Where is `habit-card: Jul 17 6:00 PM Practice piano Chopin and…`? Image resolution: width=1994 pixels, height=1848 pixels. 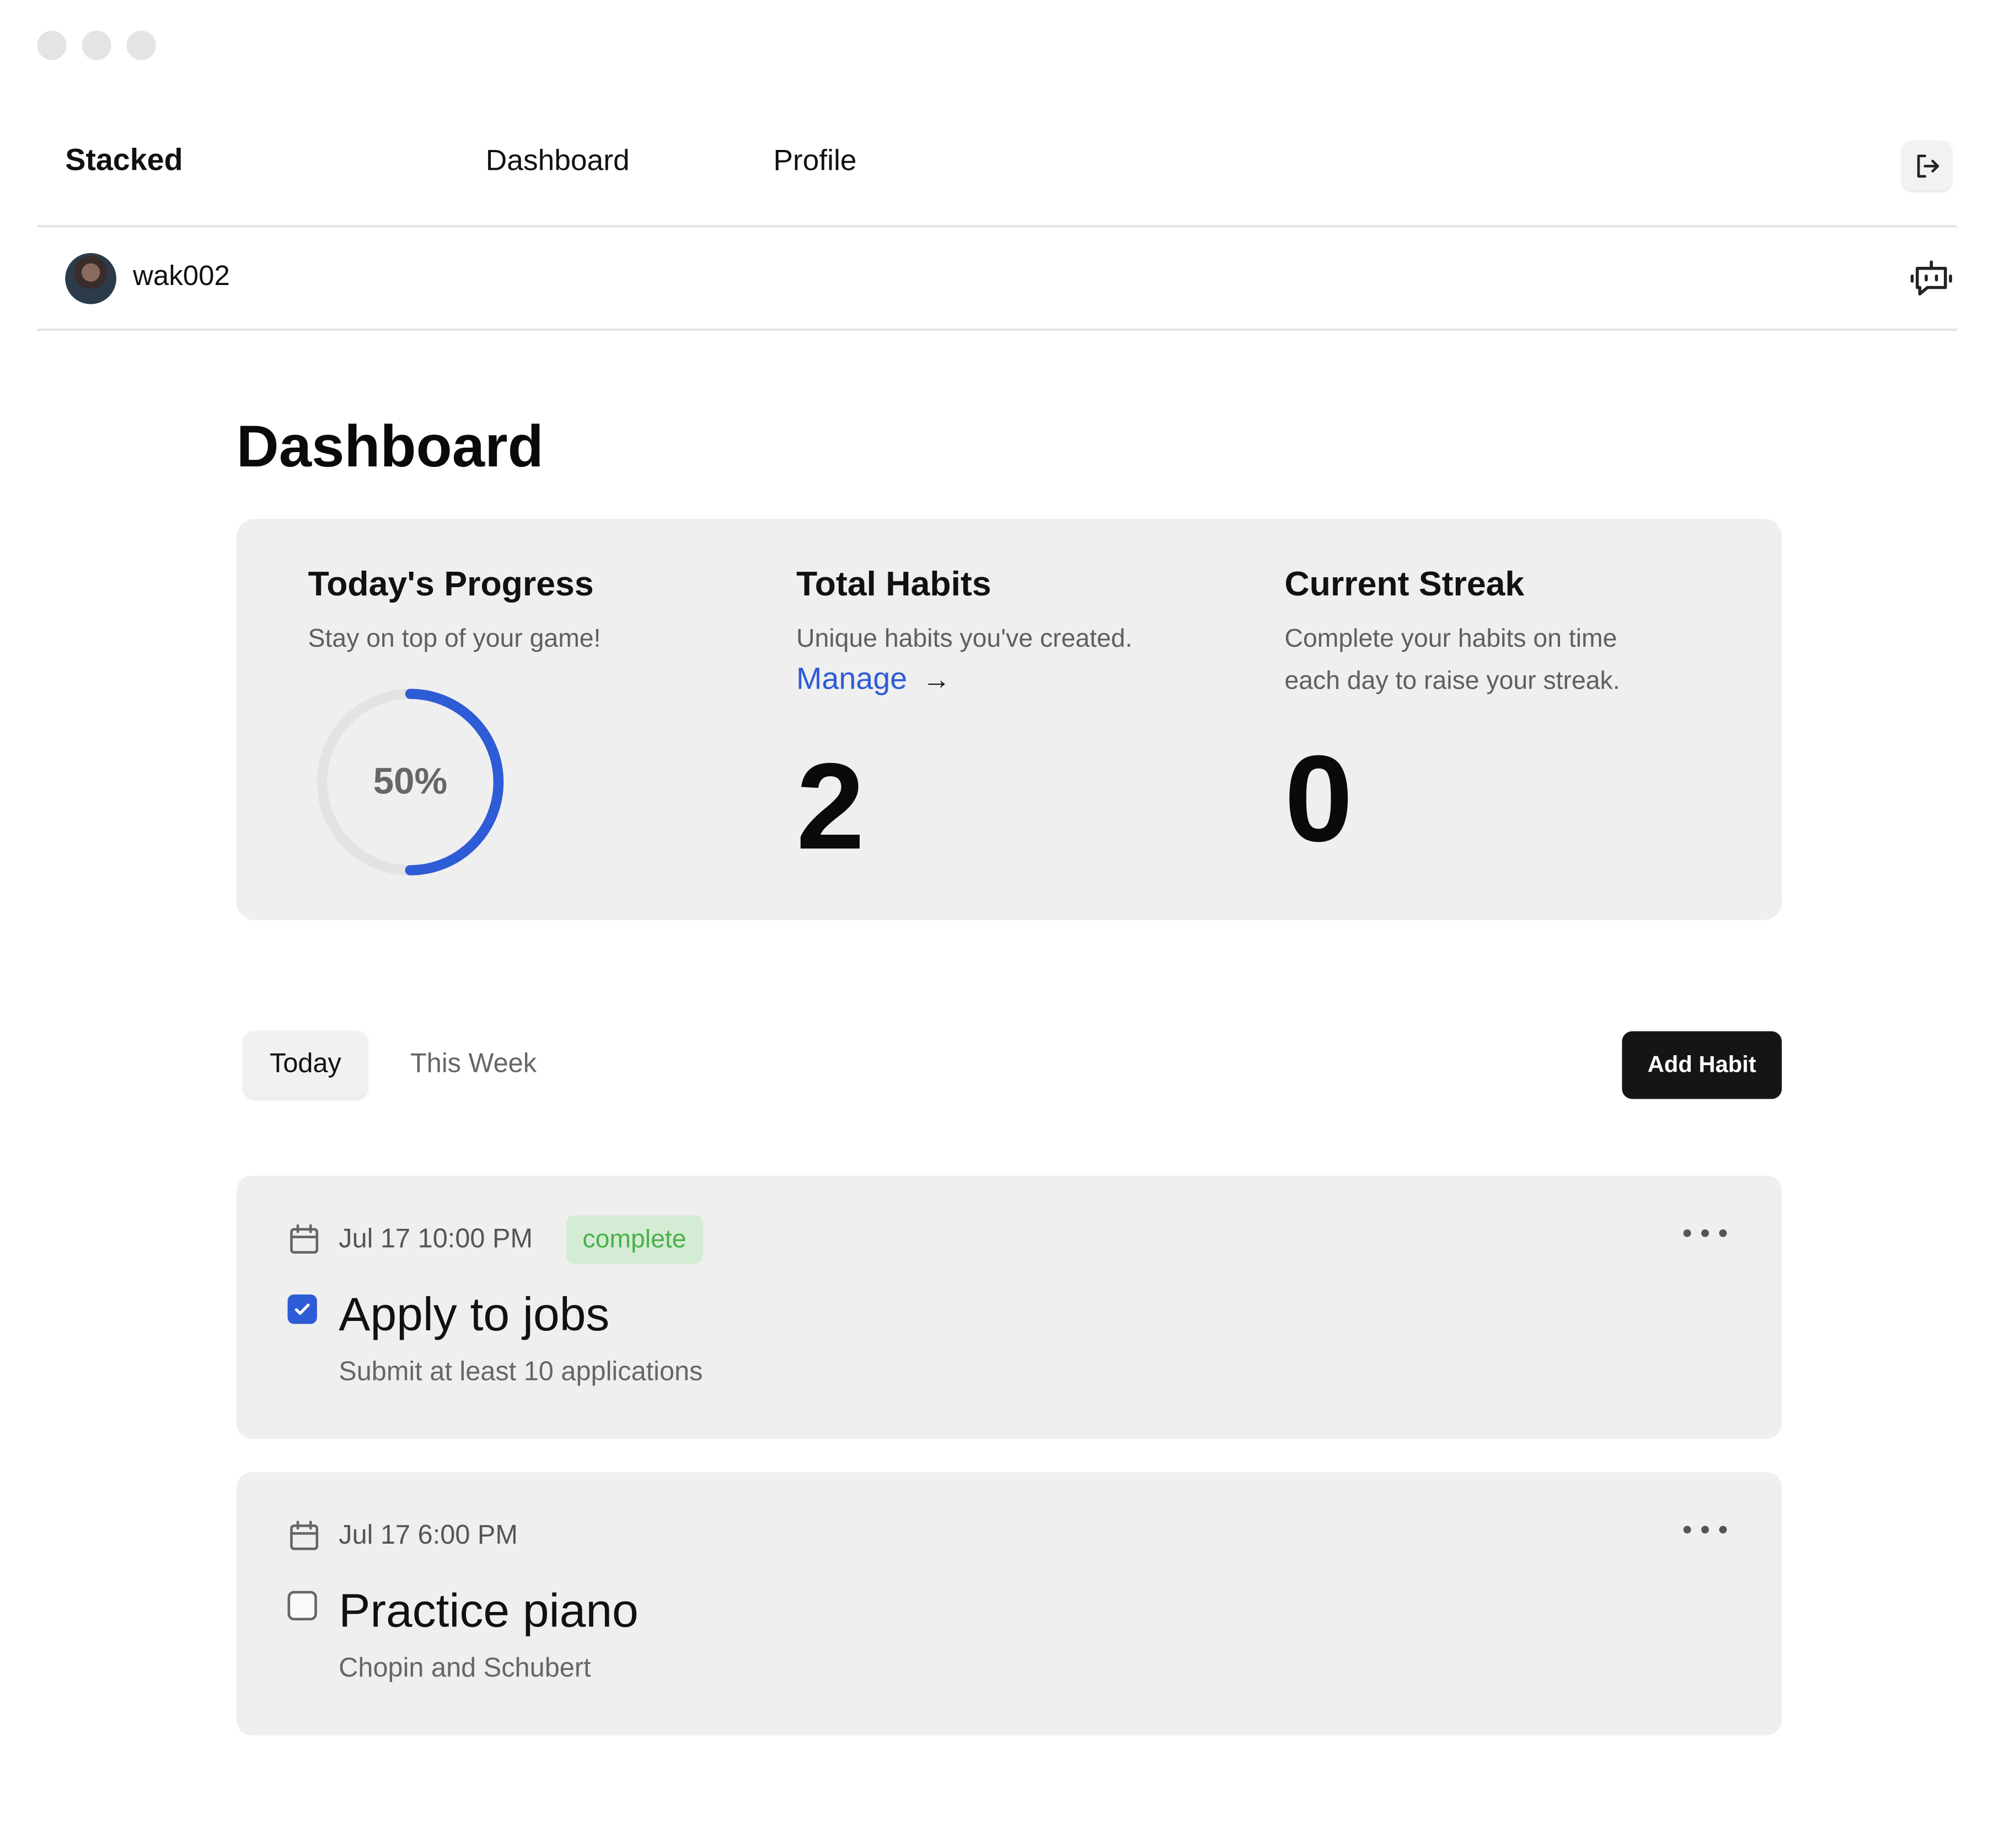 habit-card: Jul 17 6:00 PM Practice piano Chopin and… is located at coordinates (1009, 1604).